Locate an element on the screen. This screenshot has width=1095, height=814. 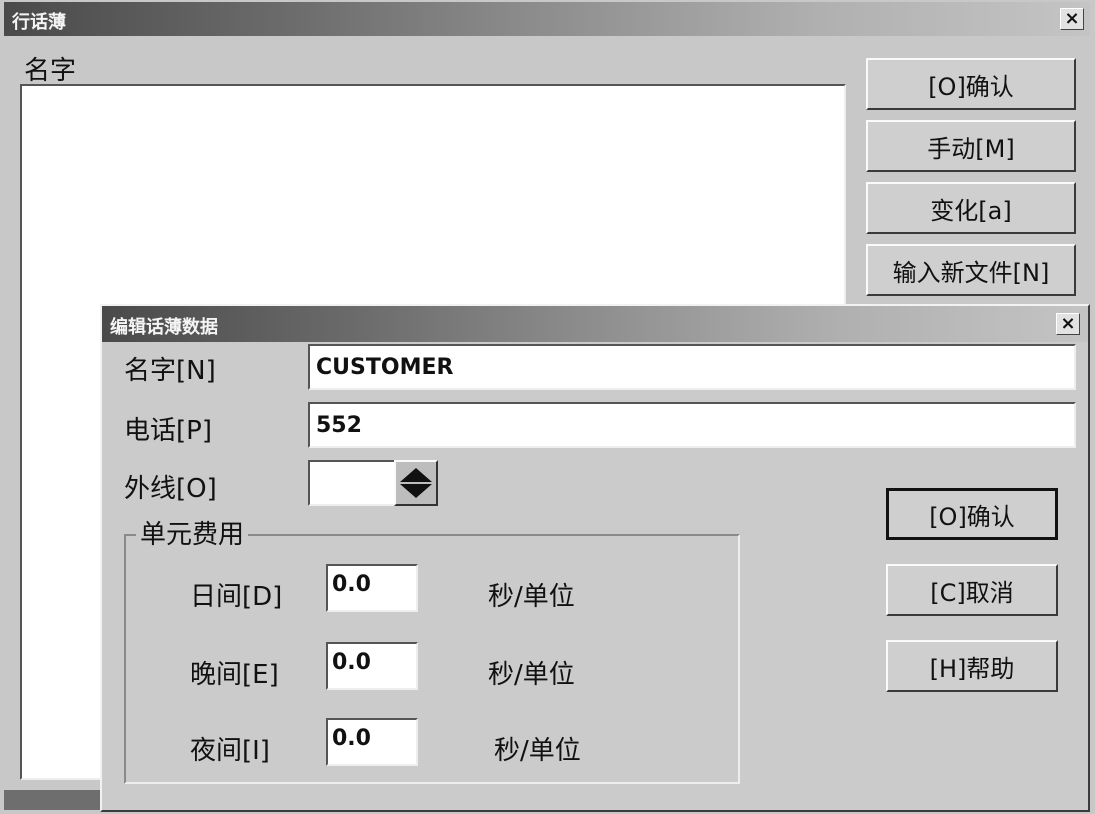
dialog-help-button: [H]帮助 is located at coordinates (972, 666).